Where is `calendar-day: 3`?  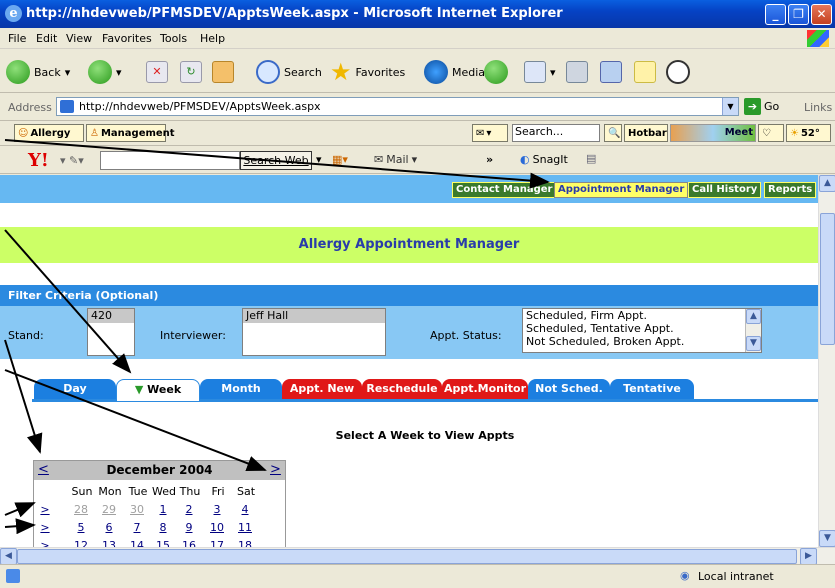
calendar-day: 3 is located at coordinates (217, 509).